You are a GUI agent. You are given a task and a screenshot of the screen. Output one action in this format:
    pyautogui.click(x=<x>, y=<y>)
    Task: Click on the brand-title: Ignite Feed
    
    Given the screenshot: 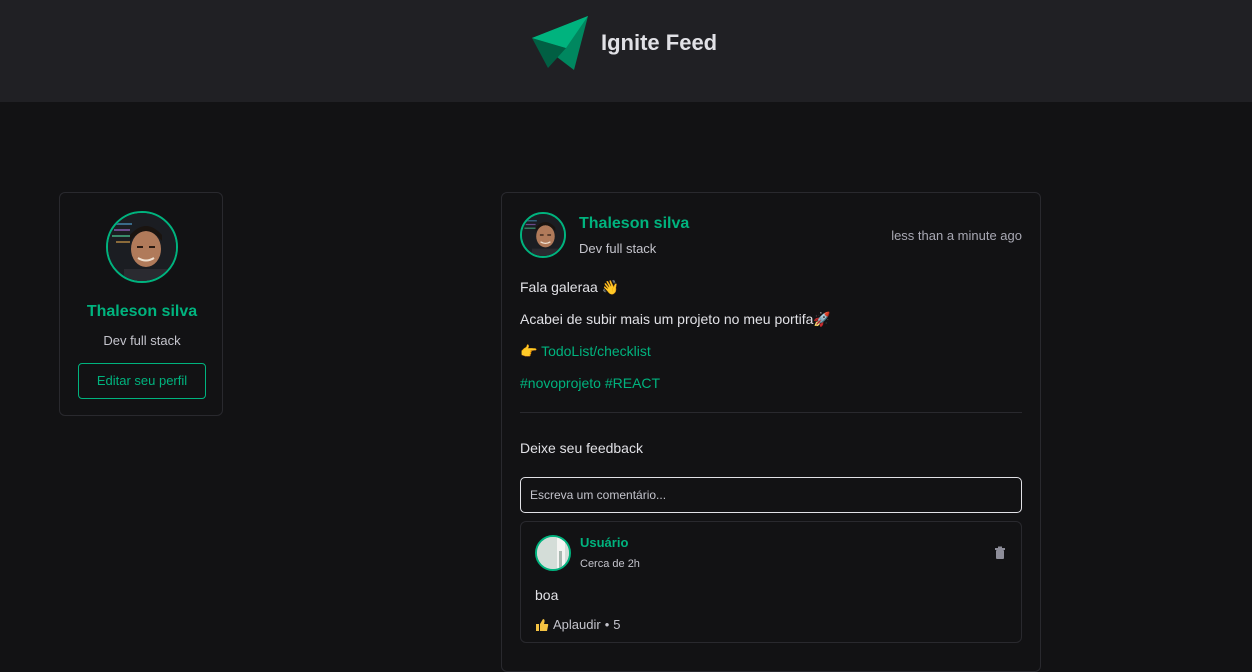 What is the action you would take?
    pyautogui.click(x=659, y=42)
    